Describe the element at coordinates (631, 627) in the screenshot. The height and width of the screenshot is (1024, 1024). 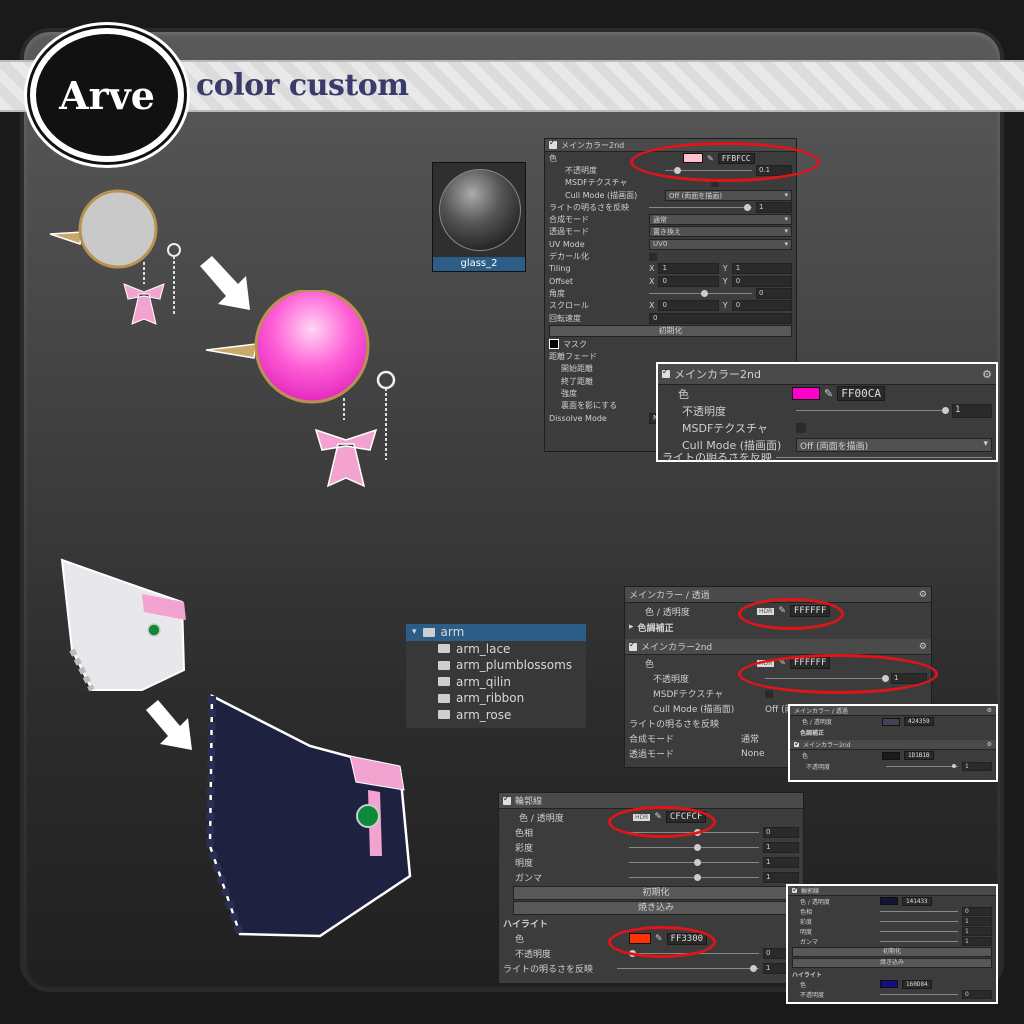
I see `chevron-right-icon: ▸` at that location.